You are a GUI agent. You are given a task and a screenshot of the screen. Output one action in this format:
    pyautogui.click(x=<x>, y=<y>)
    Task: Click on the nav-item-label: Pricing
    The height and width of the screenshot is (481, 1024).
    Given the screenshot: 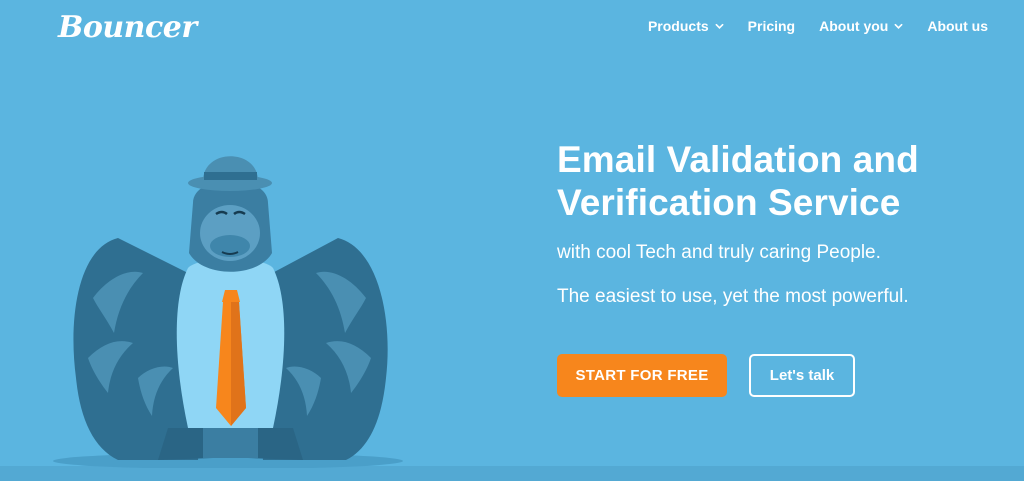 What is the action you would take?
    pyautogui.click(x=771, y=26)
    